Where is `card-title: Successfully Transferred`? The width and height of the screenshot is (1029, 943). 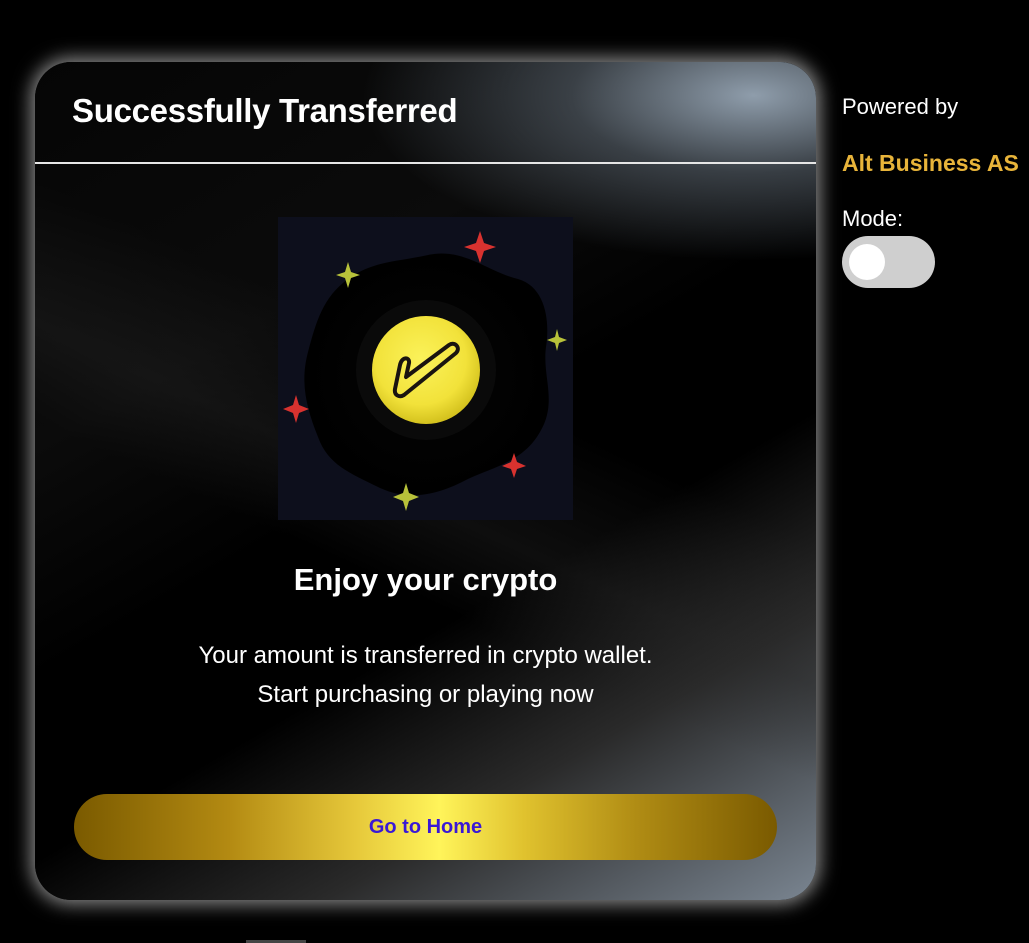 card-title: Successfully Transferred is located at coordinates (265, 110).